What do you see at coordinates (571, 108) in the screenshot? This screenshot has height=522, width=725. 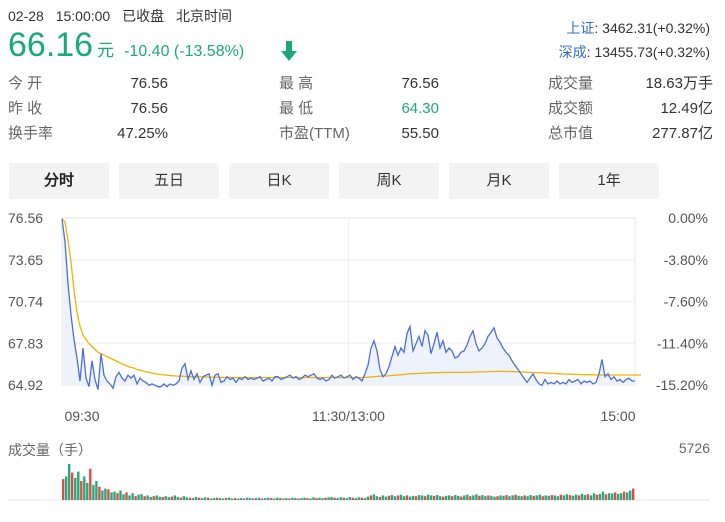 I see `stat-amount-label: 成交额` at bounding box center [571, 108].